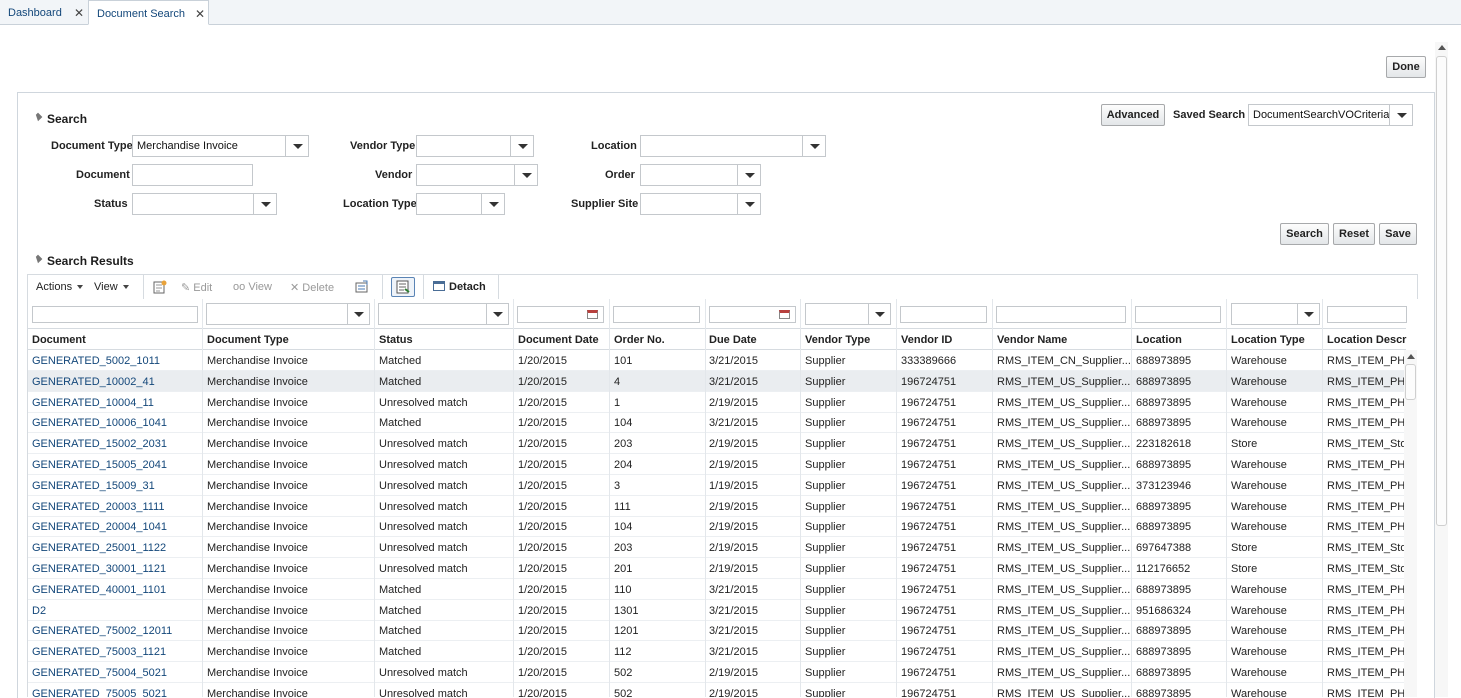  I want to click on detach-button: Detach, so click(459, 287).